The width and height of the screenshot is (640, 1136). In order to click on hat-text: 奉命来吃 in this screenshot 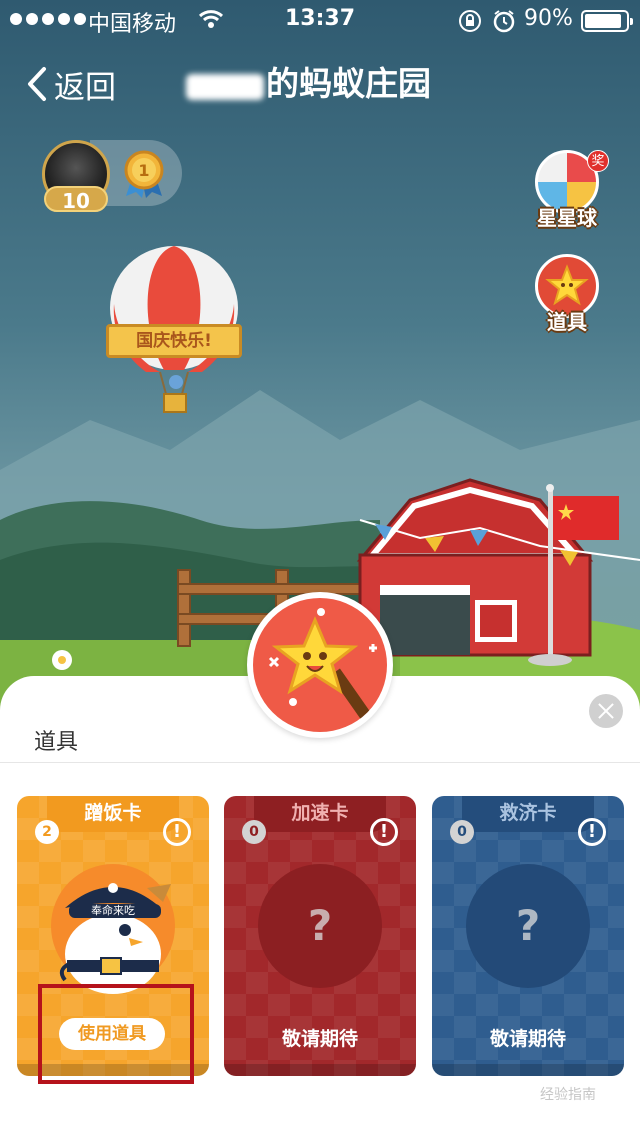, I will do `click(113, 910)`.